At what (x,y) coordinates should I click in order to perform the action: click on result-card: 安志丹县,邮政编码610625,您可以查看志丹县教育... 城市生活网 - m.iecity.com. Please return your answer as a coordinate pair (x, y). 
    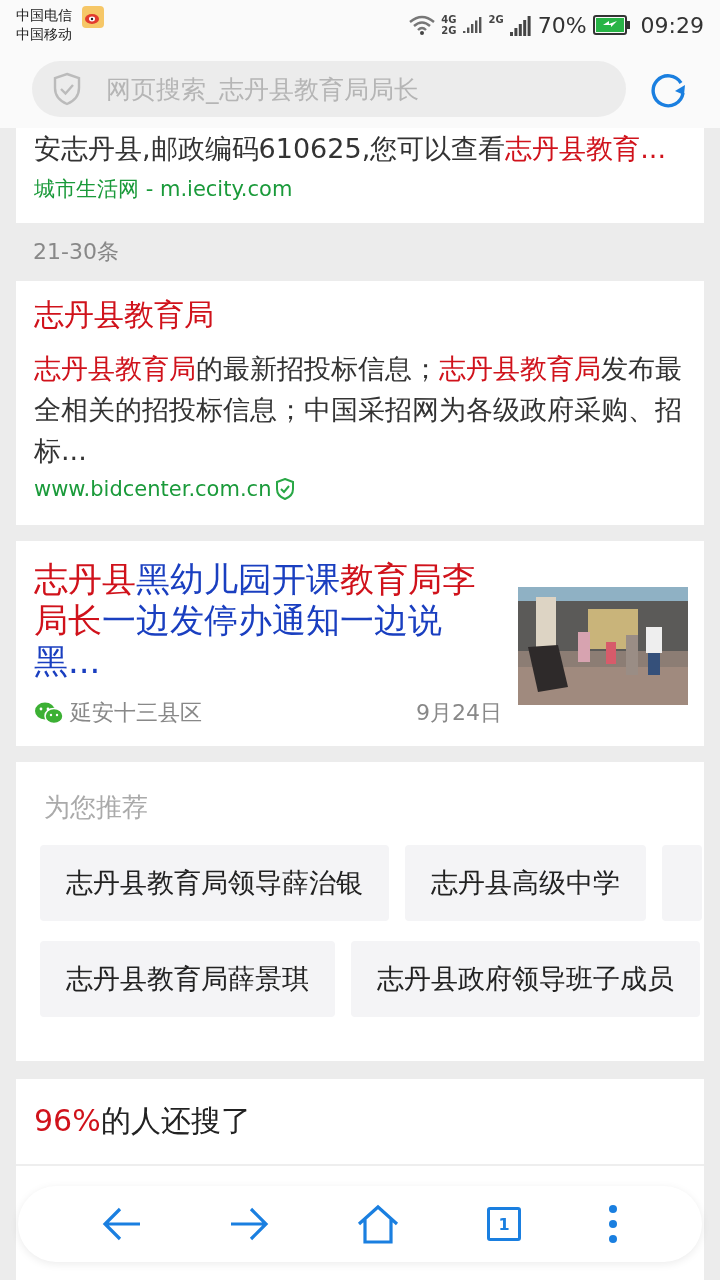
    Looking at the image, I should click on (360, 175).